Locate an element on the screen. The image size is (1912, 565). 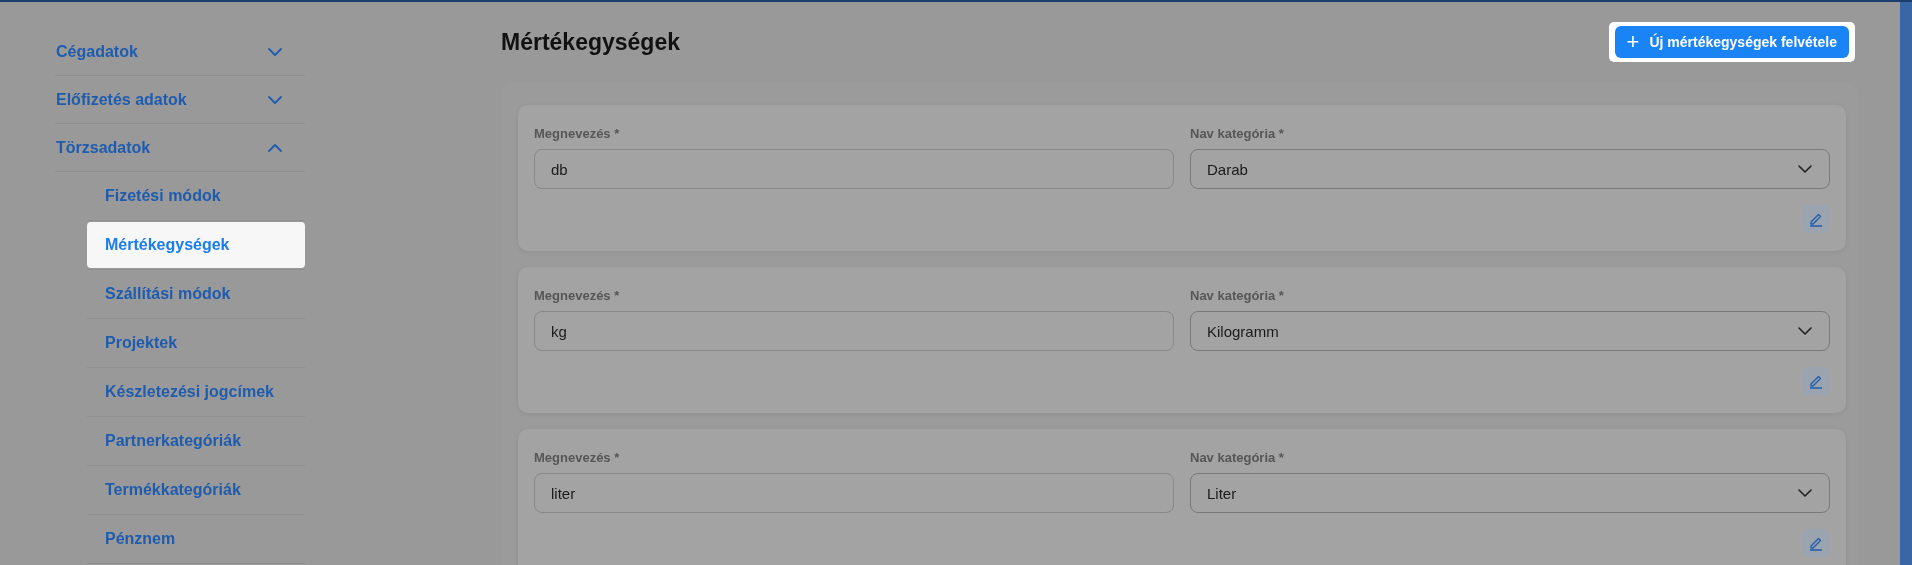
sidebar-section: Cégadatok is located at coordinates (180, 52).